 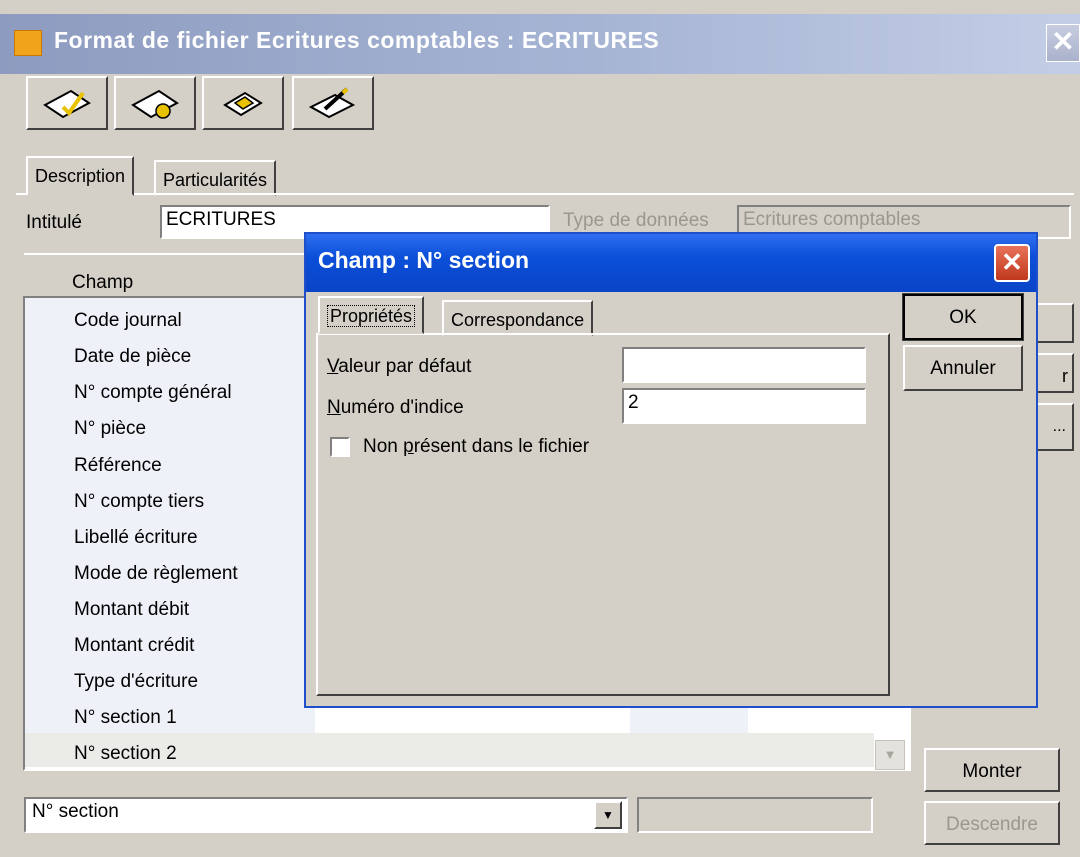 I want to click on validate-icon, so click(x=67, y=104).